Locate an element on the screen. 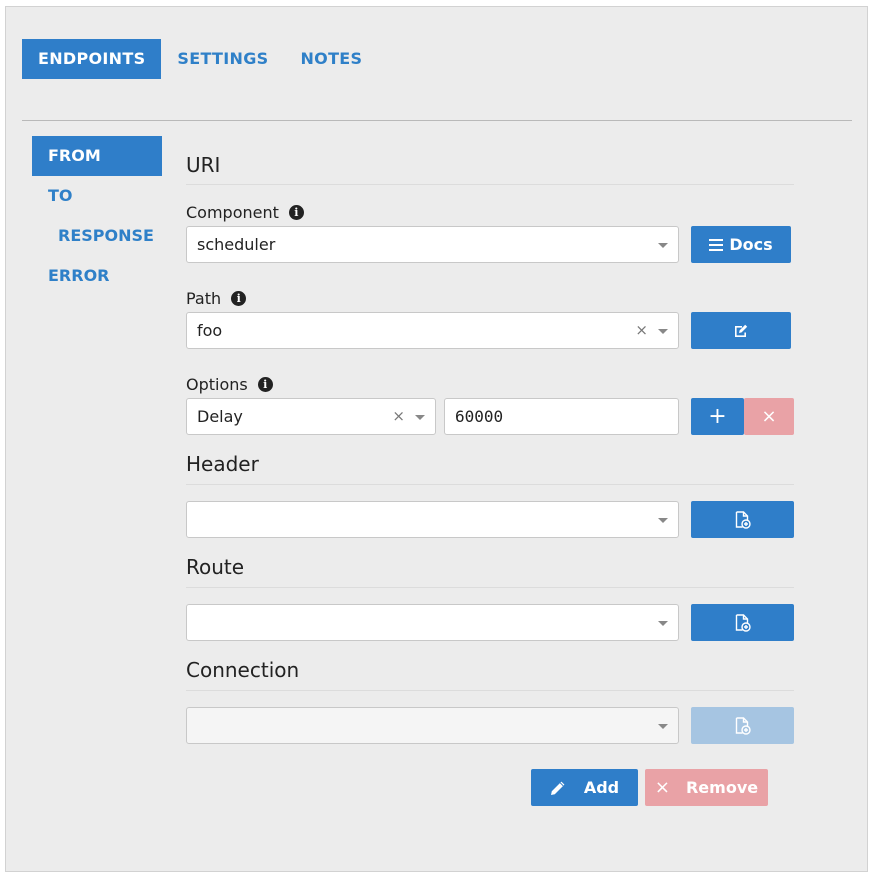  list-icon is located at coordinates (716, 244).